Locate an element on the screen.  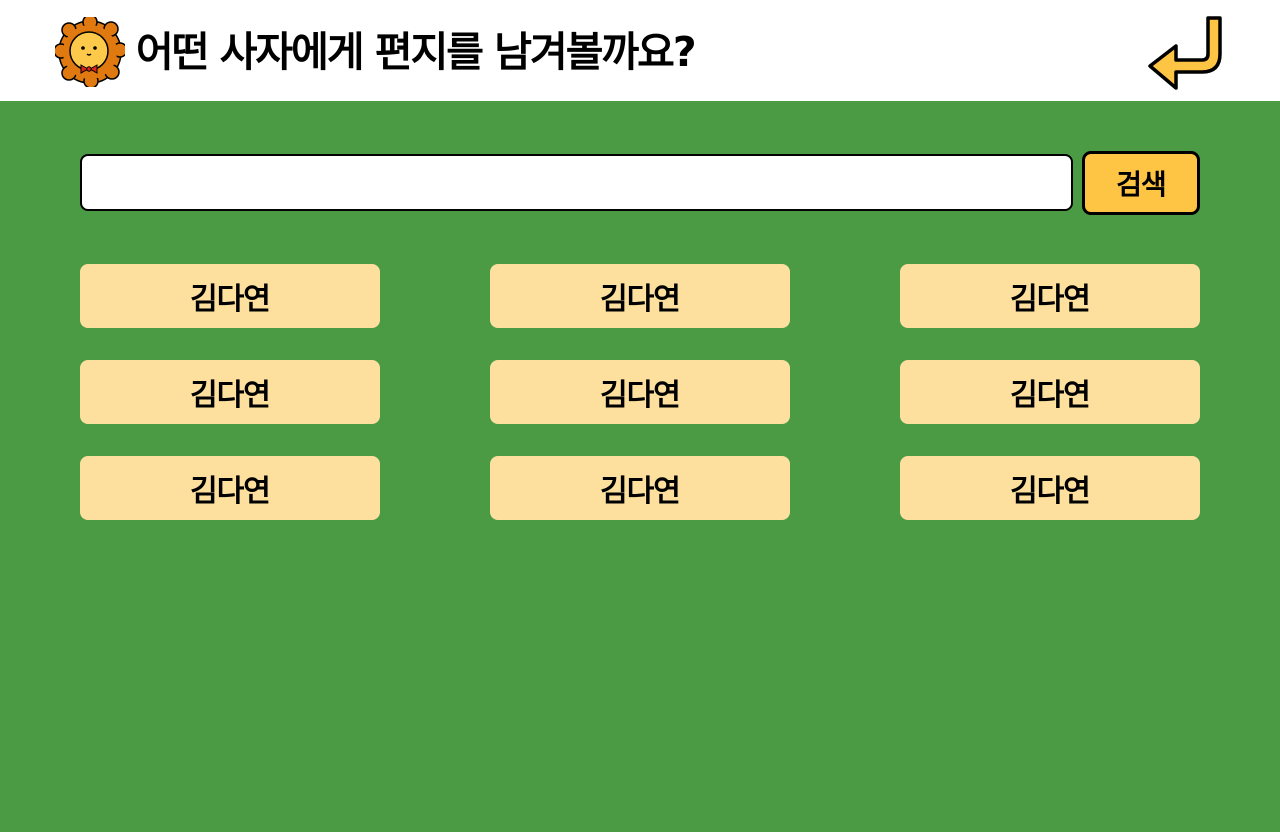
page-title: 어떤 사자에게 편지를 남겨볼까요? is located at coordinates (416, 52).